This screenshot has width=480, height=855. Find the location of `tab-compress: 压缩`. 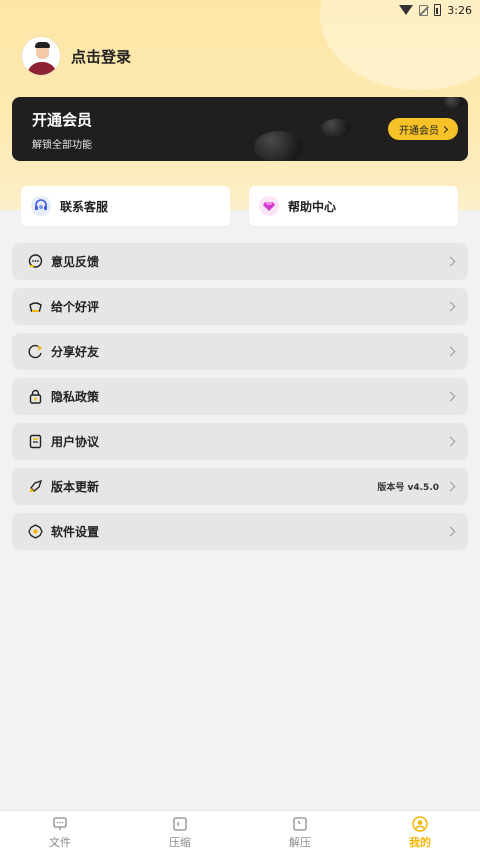

tab-compress: 压缩 is located at coordinates (180, 833).